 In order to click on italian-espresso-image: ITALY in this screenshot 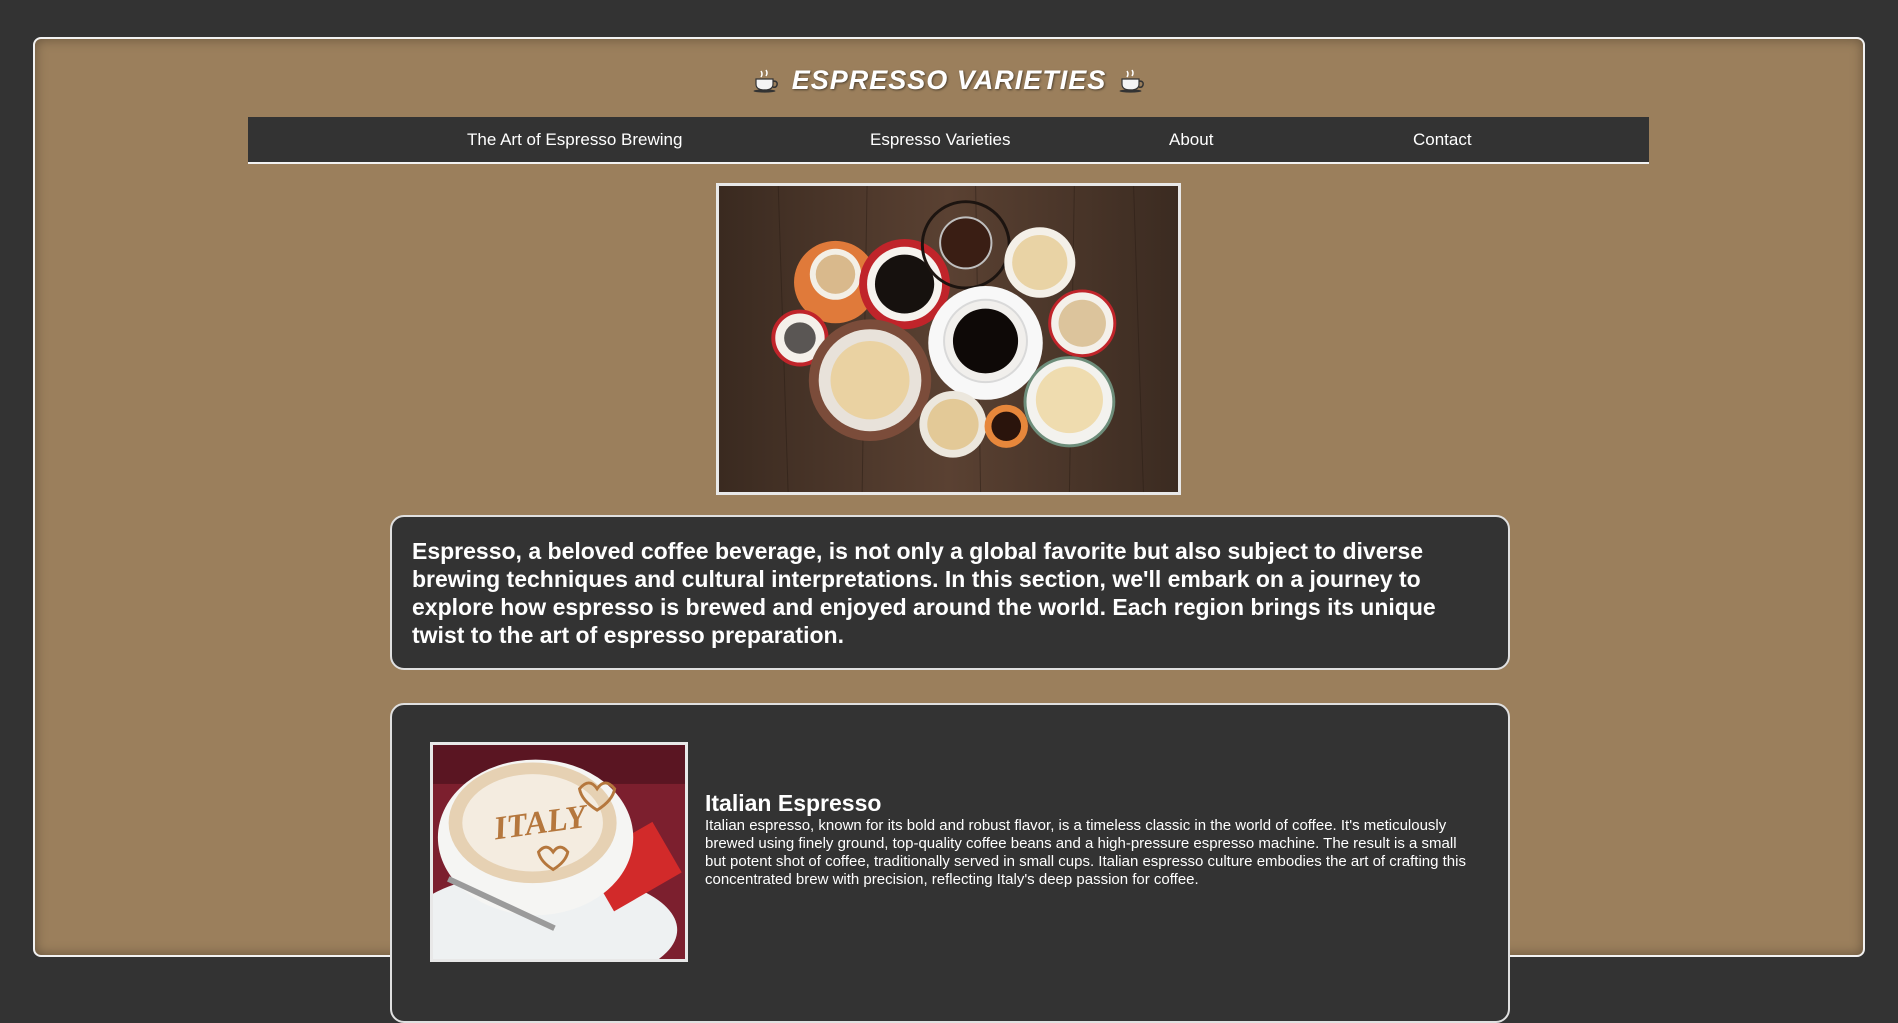, I will do `click(559, 852)`.